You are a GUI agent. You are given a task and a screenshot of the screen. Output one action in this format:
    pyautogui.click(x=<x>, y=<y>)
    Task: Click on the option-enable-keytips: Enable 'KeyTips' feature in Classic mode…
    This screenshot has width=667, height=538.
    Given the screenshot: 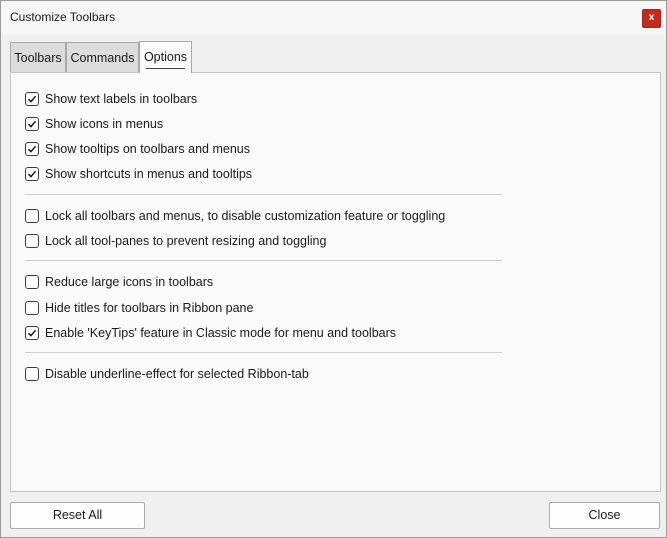 What is the action you would take?
    pyautogui.click(x=210, y=333)
    